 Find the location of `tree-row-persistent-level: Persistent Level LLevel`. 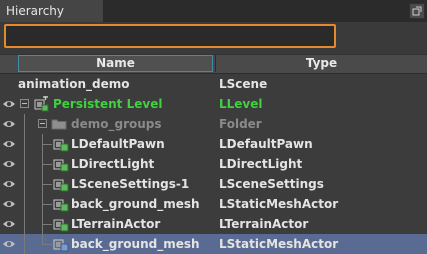

tree-row-persistent-level: Persistent Level LLevel is located at coordinates (213, 104).